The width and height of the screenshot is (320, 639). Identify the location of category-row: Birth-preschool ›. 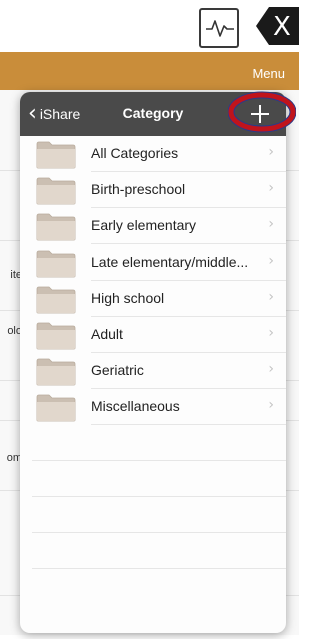
(153, 190).